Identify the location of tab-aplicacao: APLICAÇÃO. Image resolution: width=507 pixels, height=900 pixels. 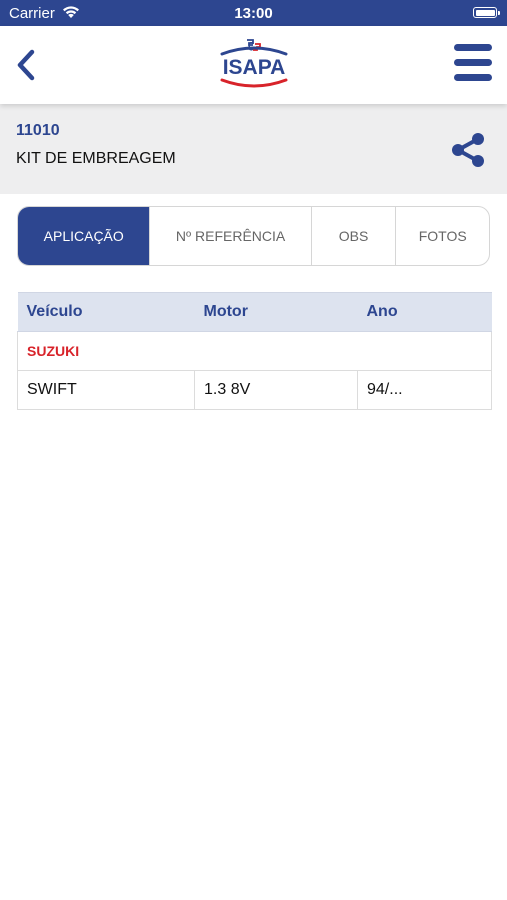
(84, 236).